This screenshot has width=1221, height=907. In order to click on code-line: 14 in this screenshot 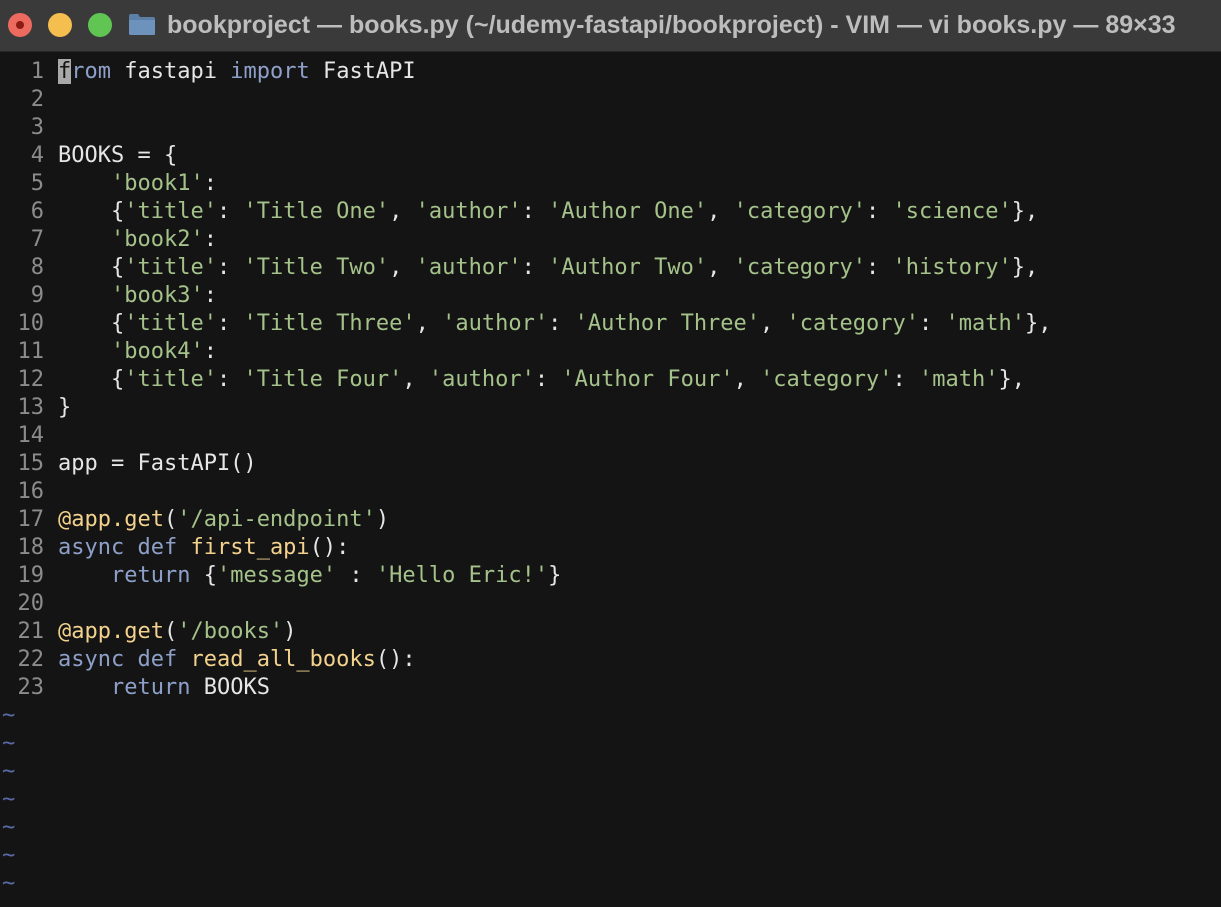, I will do `click(610, 436)`.